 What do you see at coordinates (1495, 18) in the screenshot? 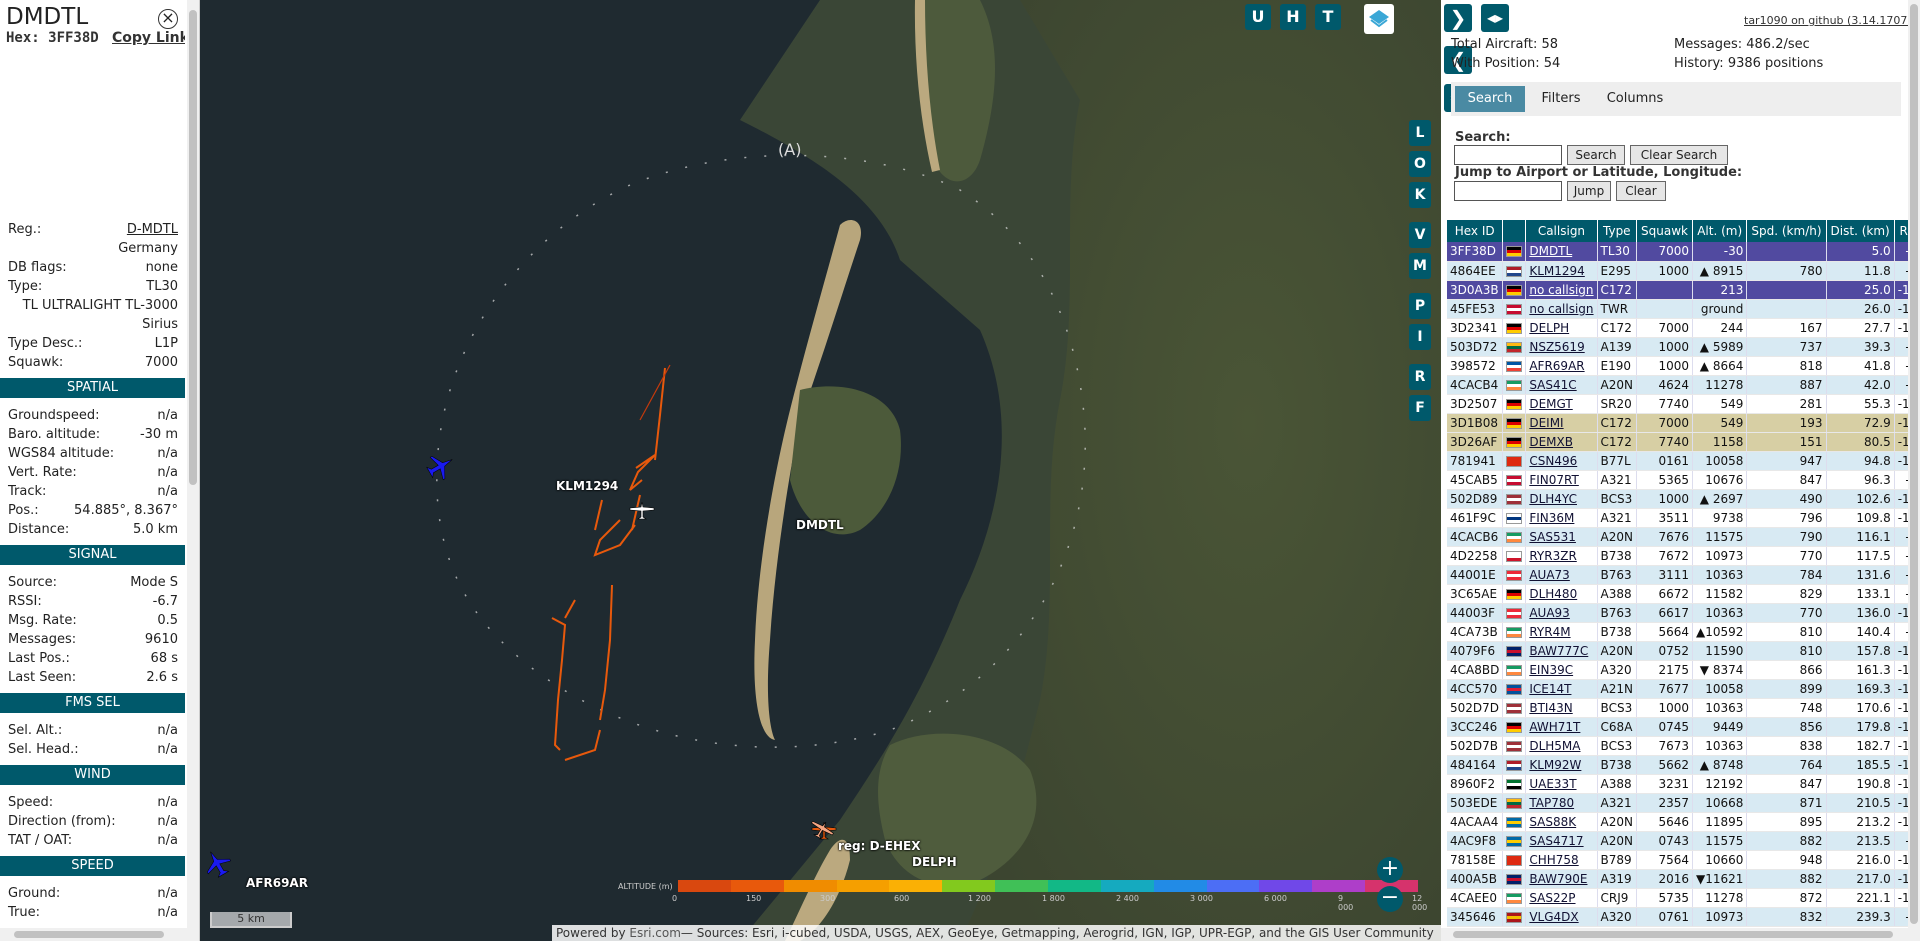
I see `toggle-width-button: ◂▸` at bounding box center [1495, 18].